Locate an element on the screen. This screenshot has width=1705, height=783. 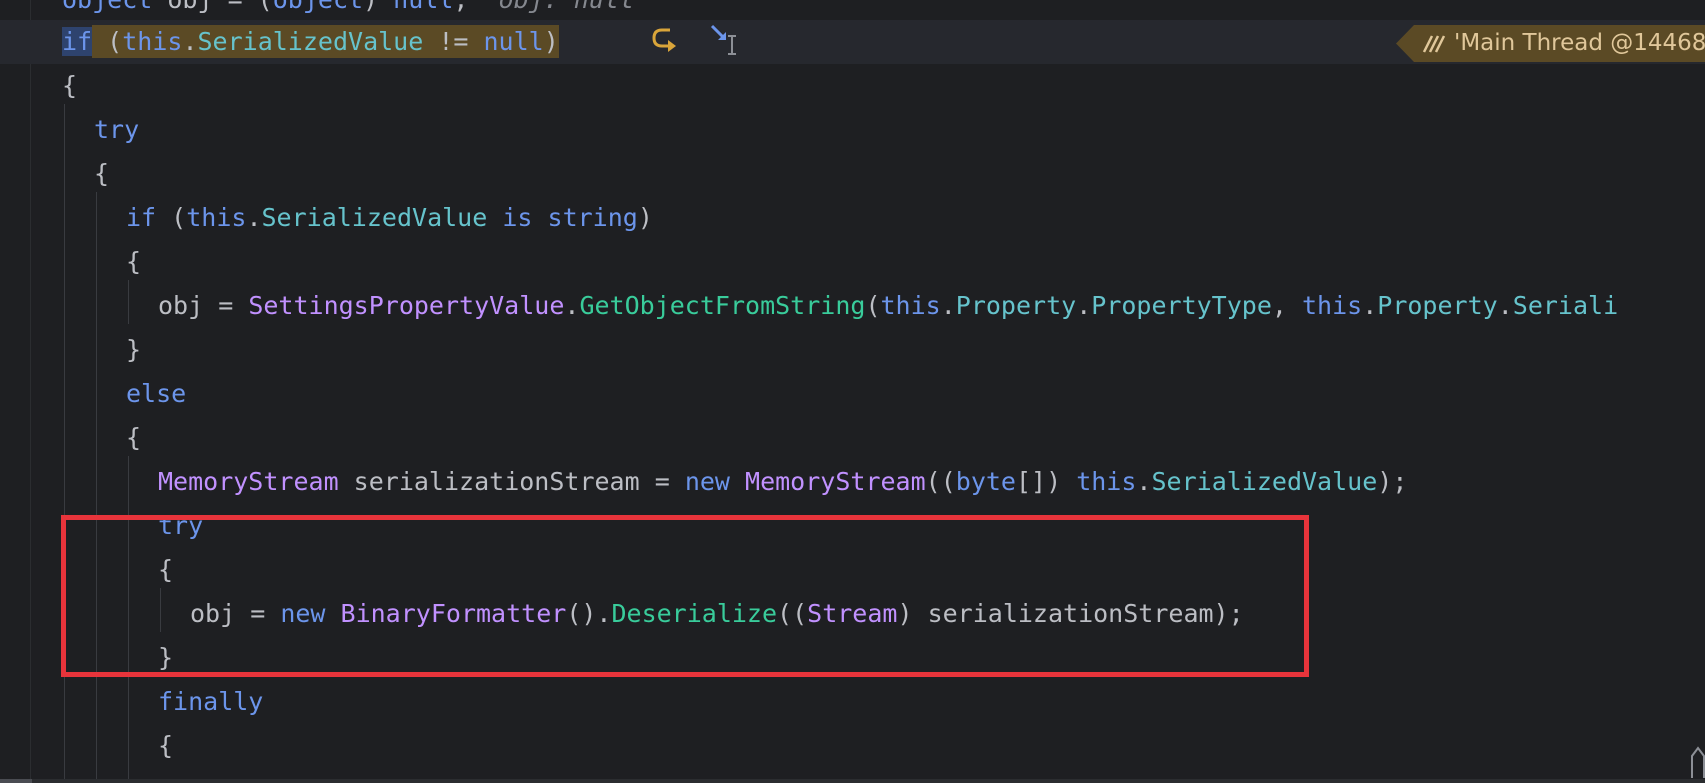
code-token: MemoryStream is located at coordinates (835, 481).